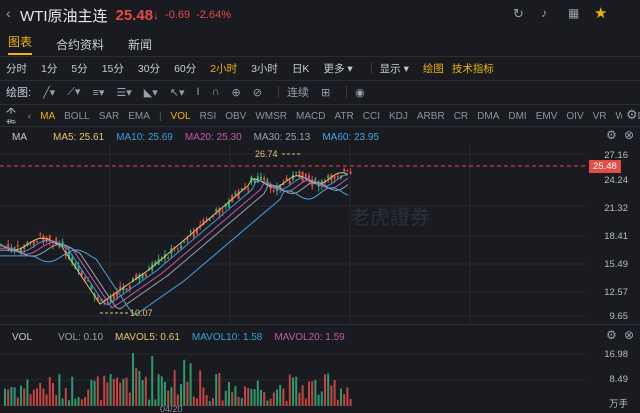 Image resolution: width=640 pixels, height=413 pixels. What do you see at coordinates (320, 92) in the screenshot?
I see `drawing-toolbar: 绘图: ╱▾ ⟋▾ ≡▾ ☰▾ ◣▾ ↖▾ I ∩ ⊕ ⊘ 连续 ⊞ ◉` at bounding box center [320, 92].